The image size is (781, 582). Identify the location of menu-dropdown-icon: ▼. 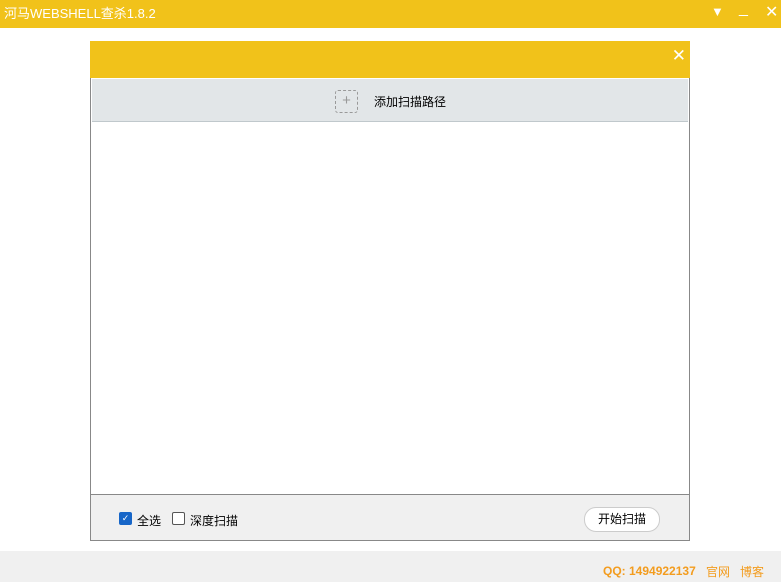
(717, 11).